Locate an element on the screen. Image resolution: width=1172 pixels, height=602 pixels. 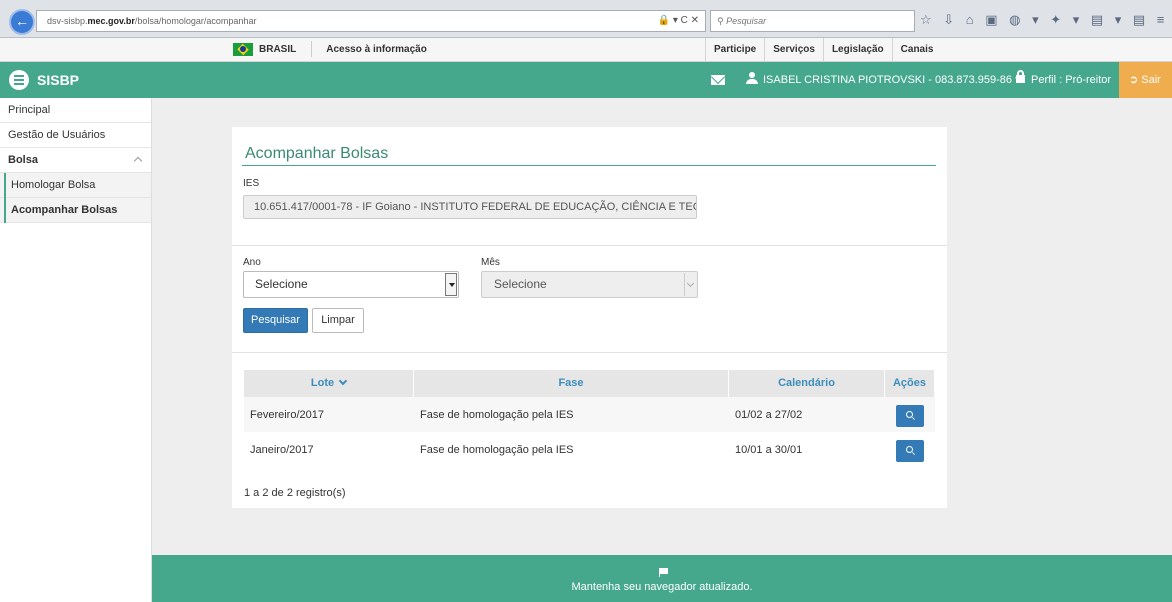
cell-calendario: 10/01 a 30/01 is located at coordinates (769, 449).